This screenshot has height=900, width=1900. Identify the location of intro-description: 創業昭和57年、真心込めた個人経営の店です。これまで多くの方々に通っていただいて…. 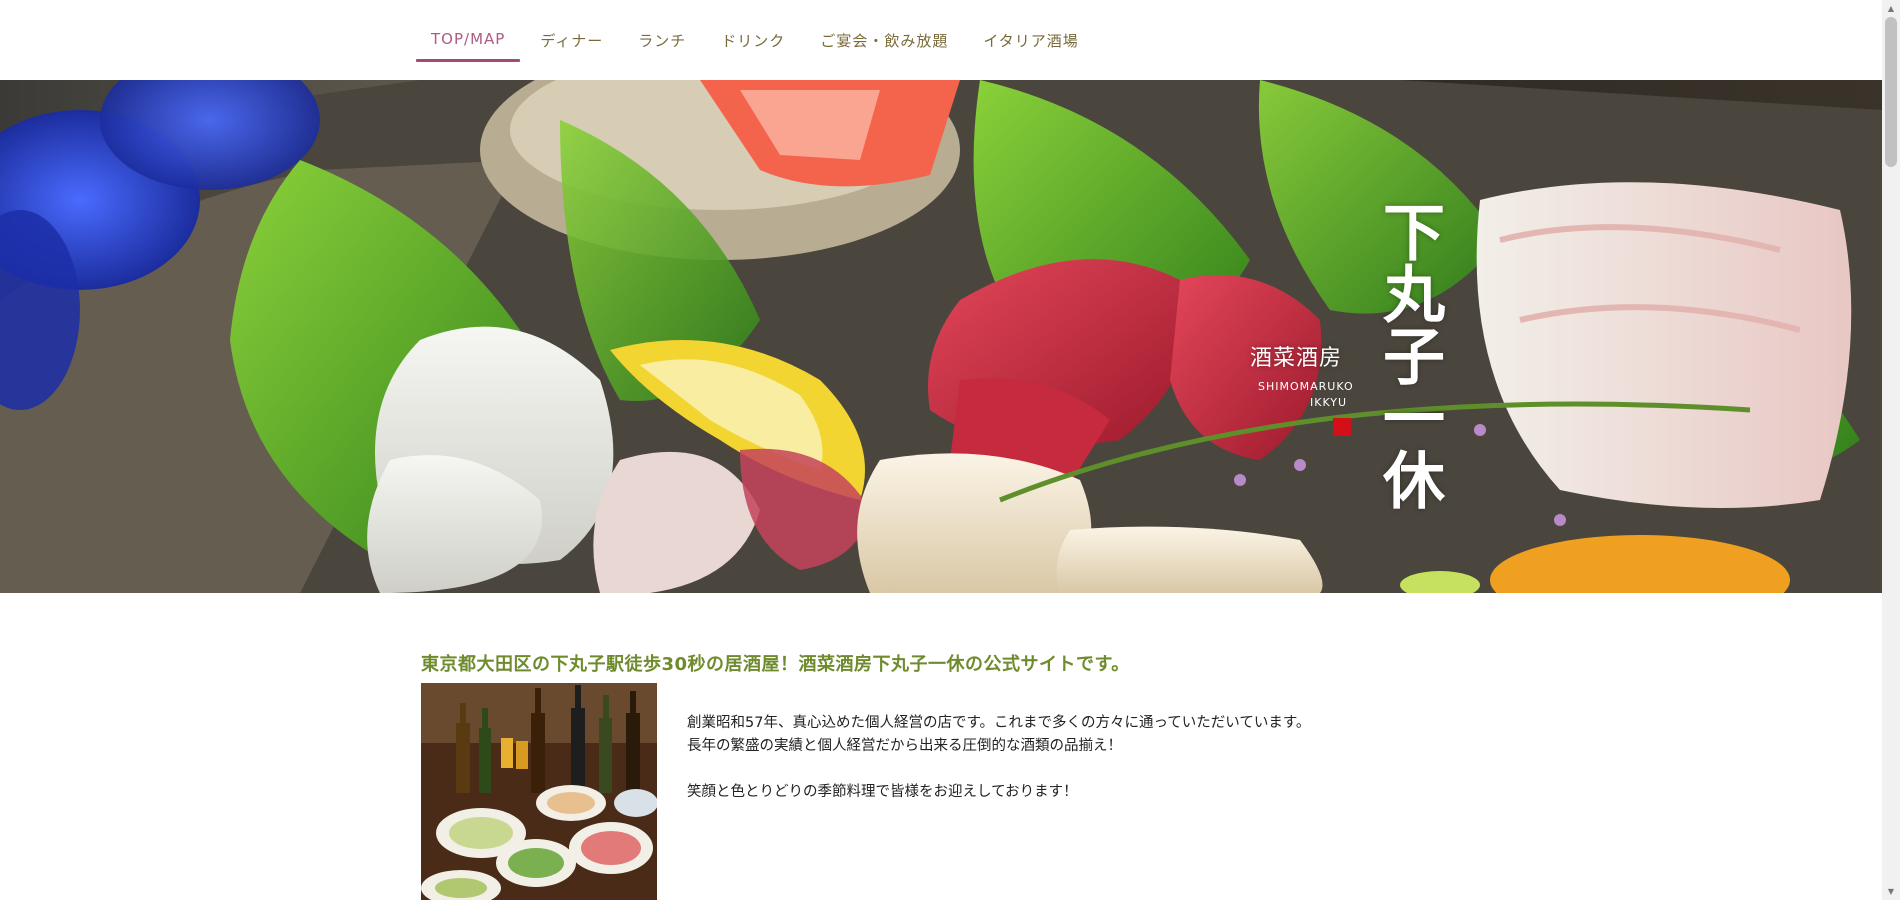
(998, 758).